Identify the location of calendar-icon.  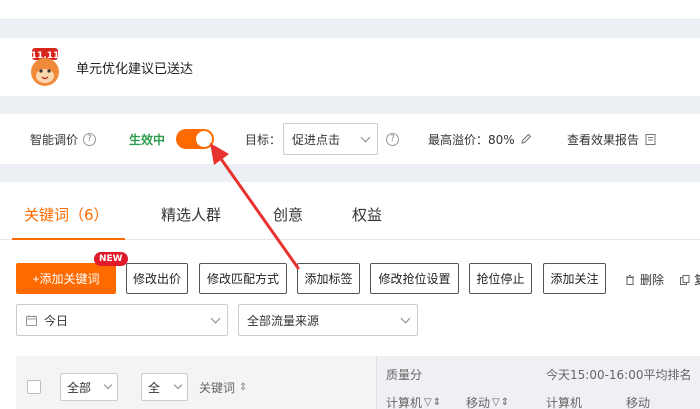
(31, 320).